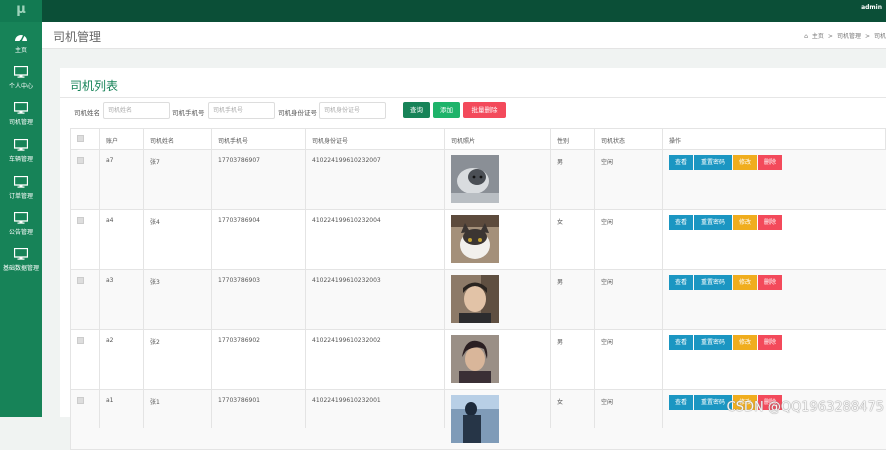 This screenshot has height=450, width=886. Describe the element at coordinates (871, 7) in the screenshot. I see `user-name: admin` at that location.